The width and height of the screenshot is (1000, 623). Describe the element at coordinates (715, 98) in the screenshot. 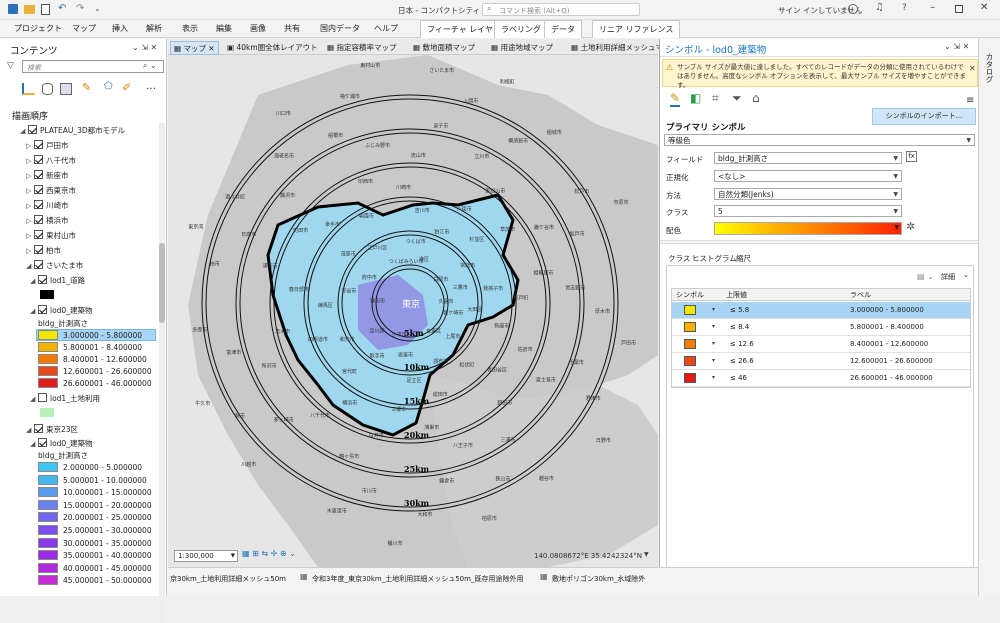

I see `symbol-layers-icon: ⌗` at that location.